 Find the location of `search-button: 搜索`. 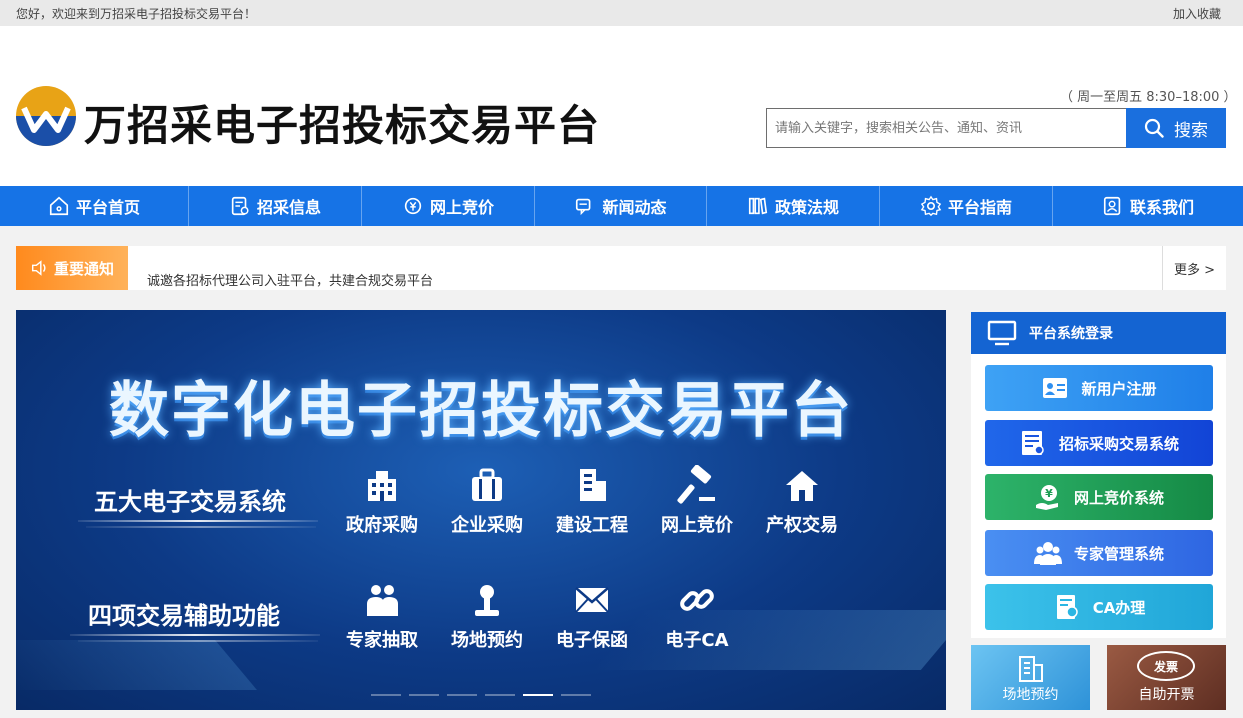

search-button: 搜索 is located at coordinates (1176, 128).